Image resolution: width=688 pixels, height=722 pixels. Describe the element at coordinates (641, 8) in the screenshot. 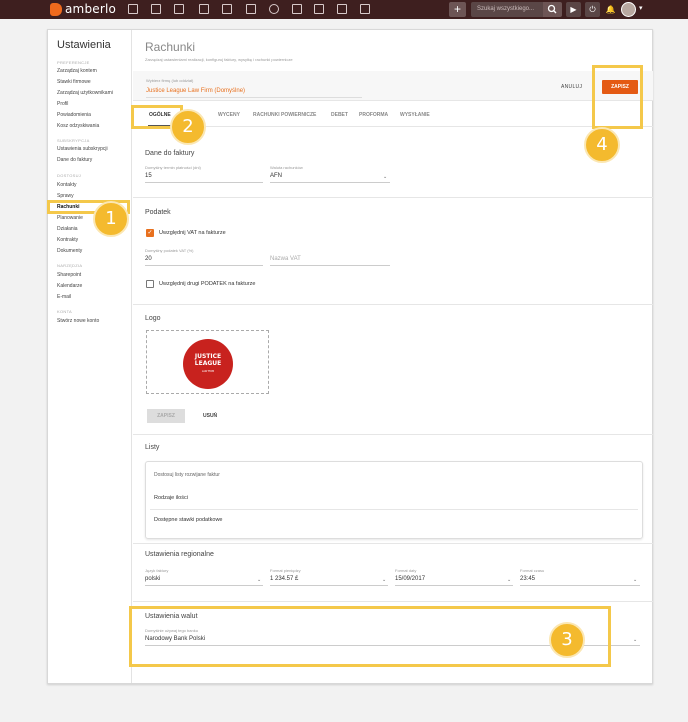

I see `chevron-down-icon: ▾` at that location.